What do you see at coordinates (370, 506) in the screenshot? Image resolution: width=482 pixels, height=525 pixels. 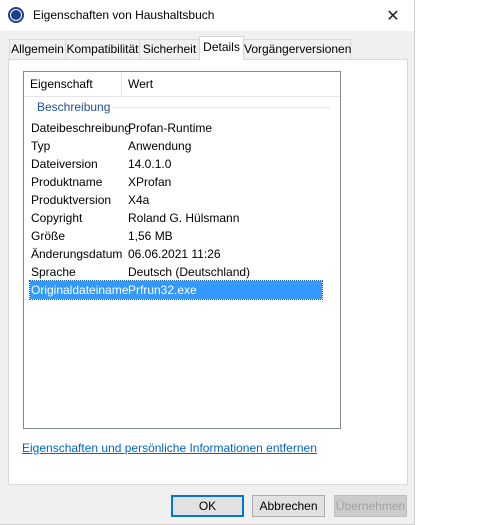 I see `apply-button: Übernehmen` at bounding box center [370, 506].